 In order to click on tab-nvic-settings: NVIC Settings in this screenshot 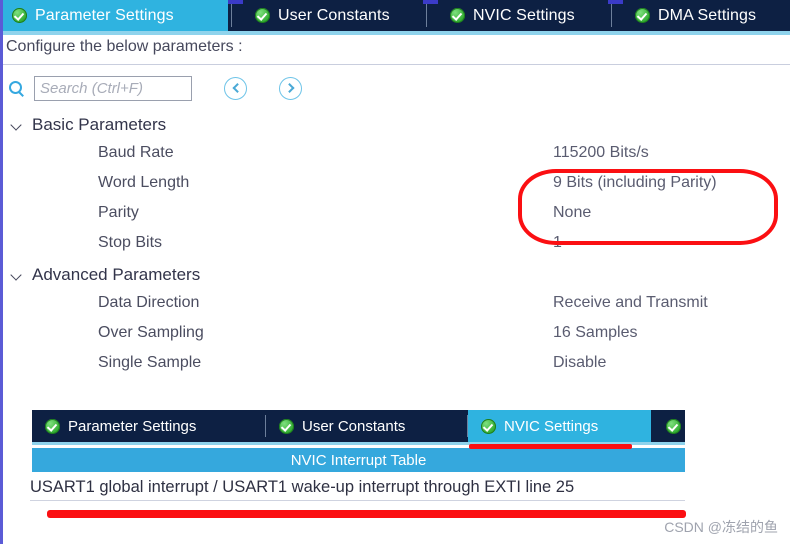, I will do `click(523, 15)`.